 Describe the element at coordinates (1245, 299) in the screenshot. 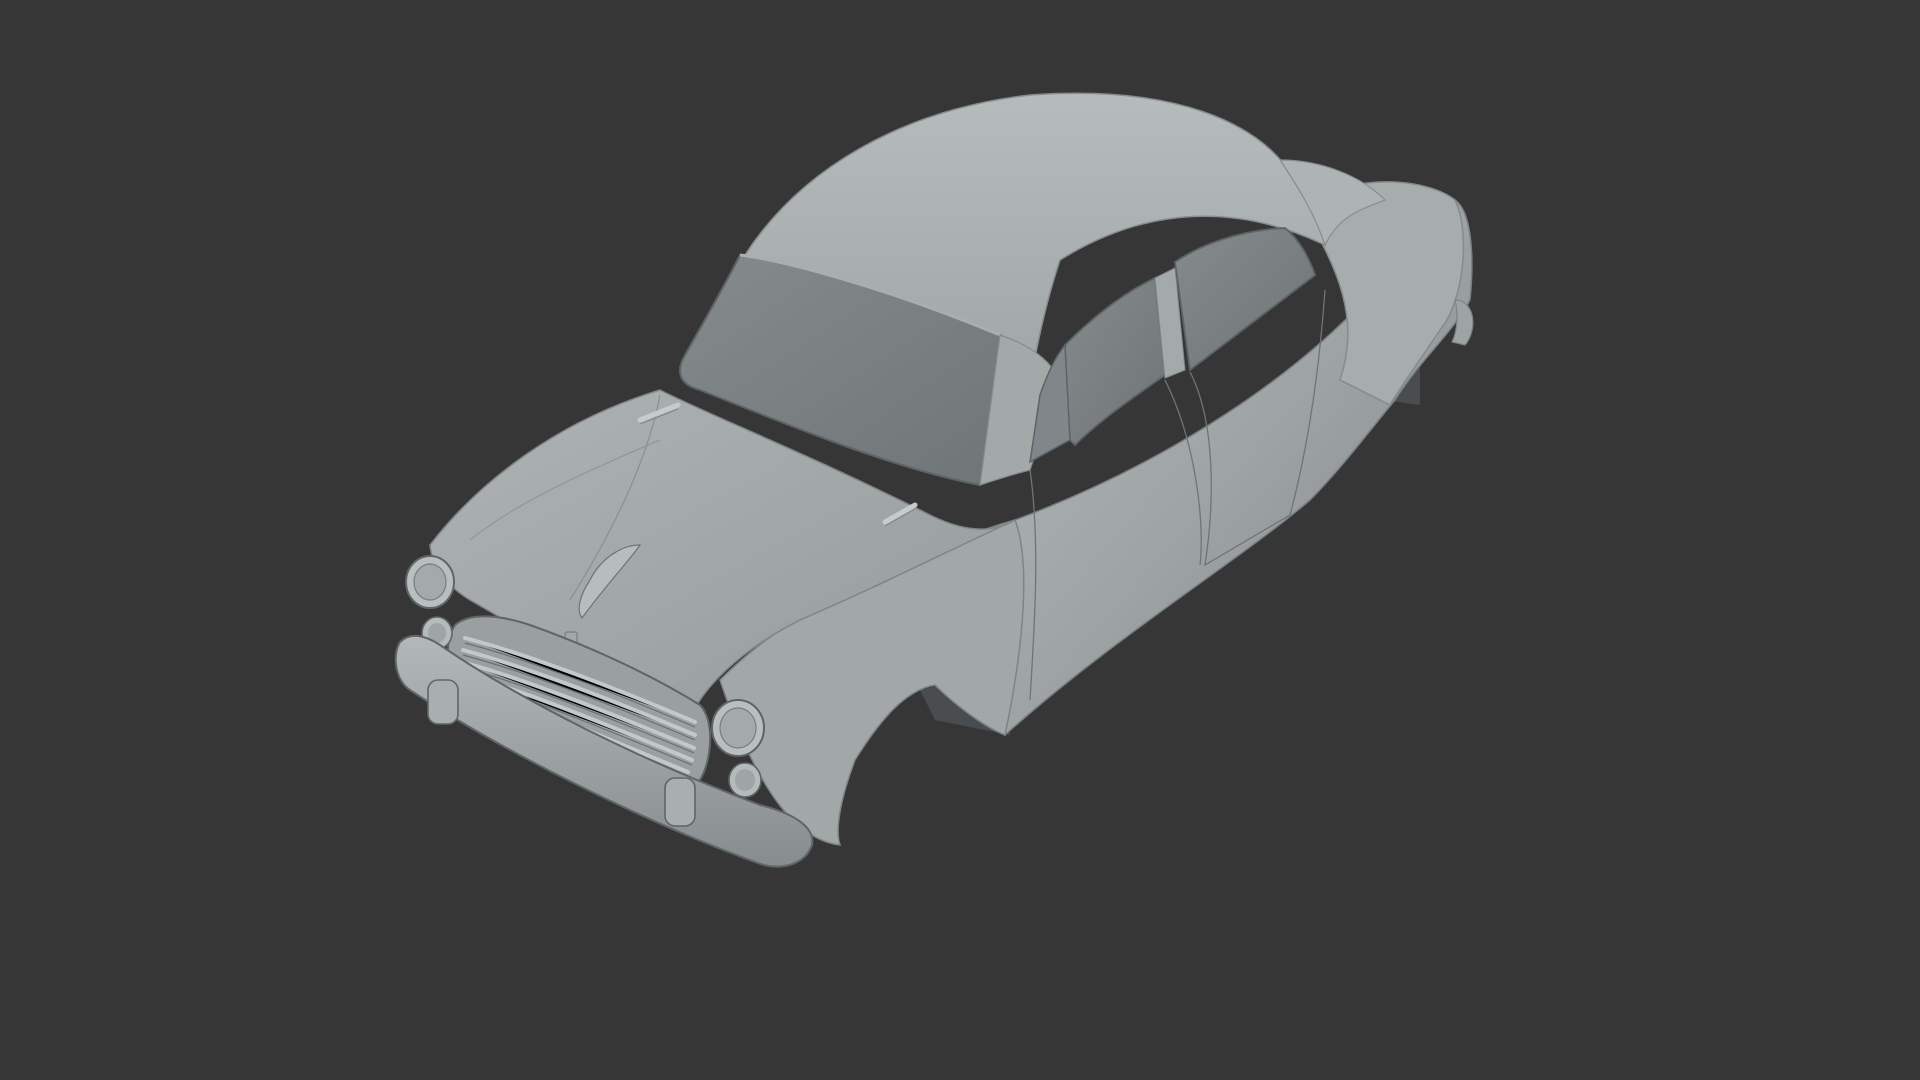

I see `rear-side-window` at that location.